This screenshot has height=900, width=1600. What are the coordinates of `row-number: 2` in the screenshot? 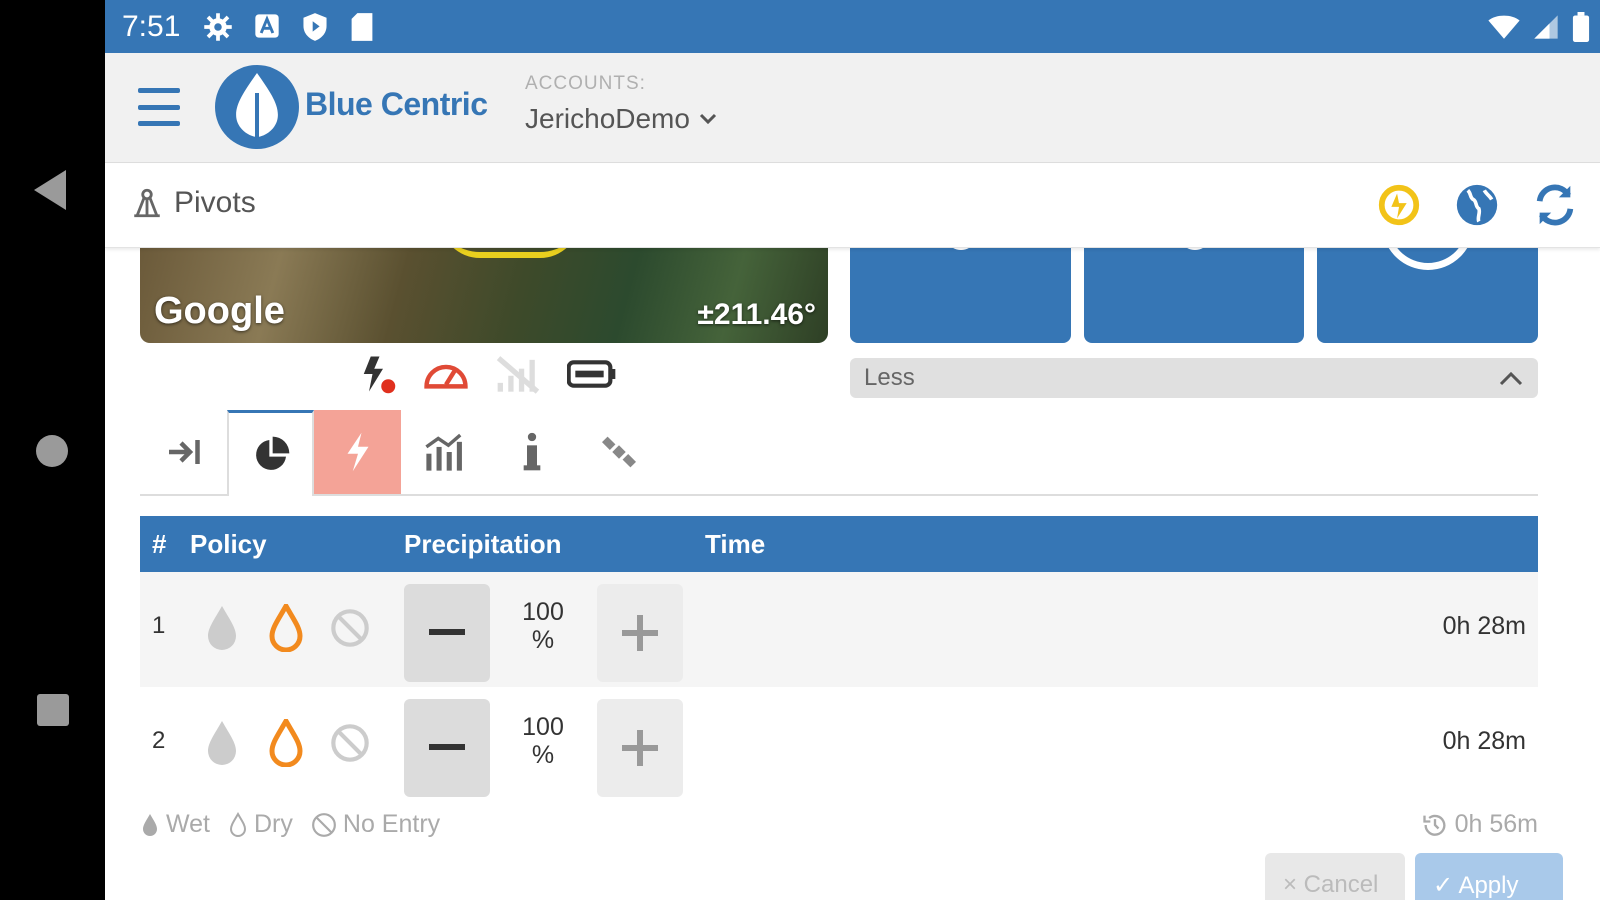 It's located at (159, 740).